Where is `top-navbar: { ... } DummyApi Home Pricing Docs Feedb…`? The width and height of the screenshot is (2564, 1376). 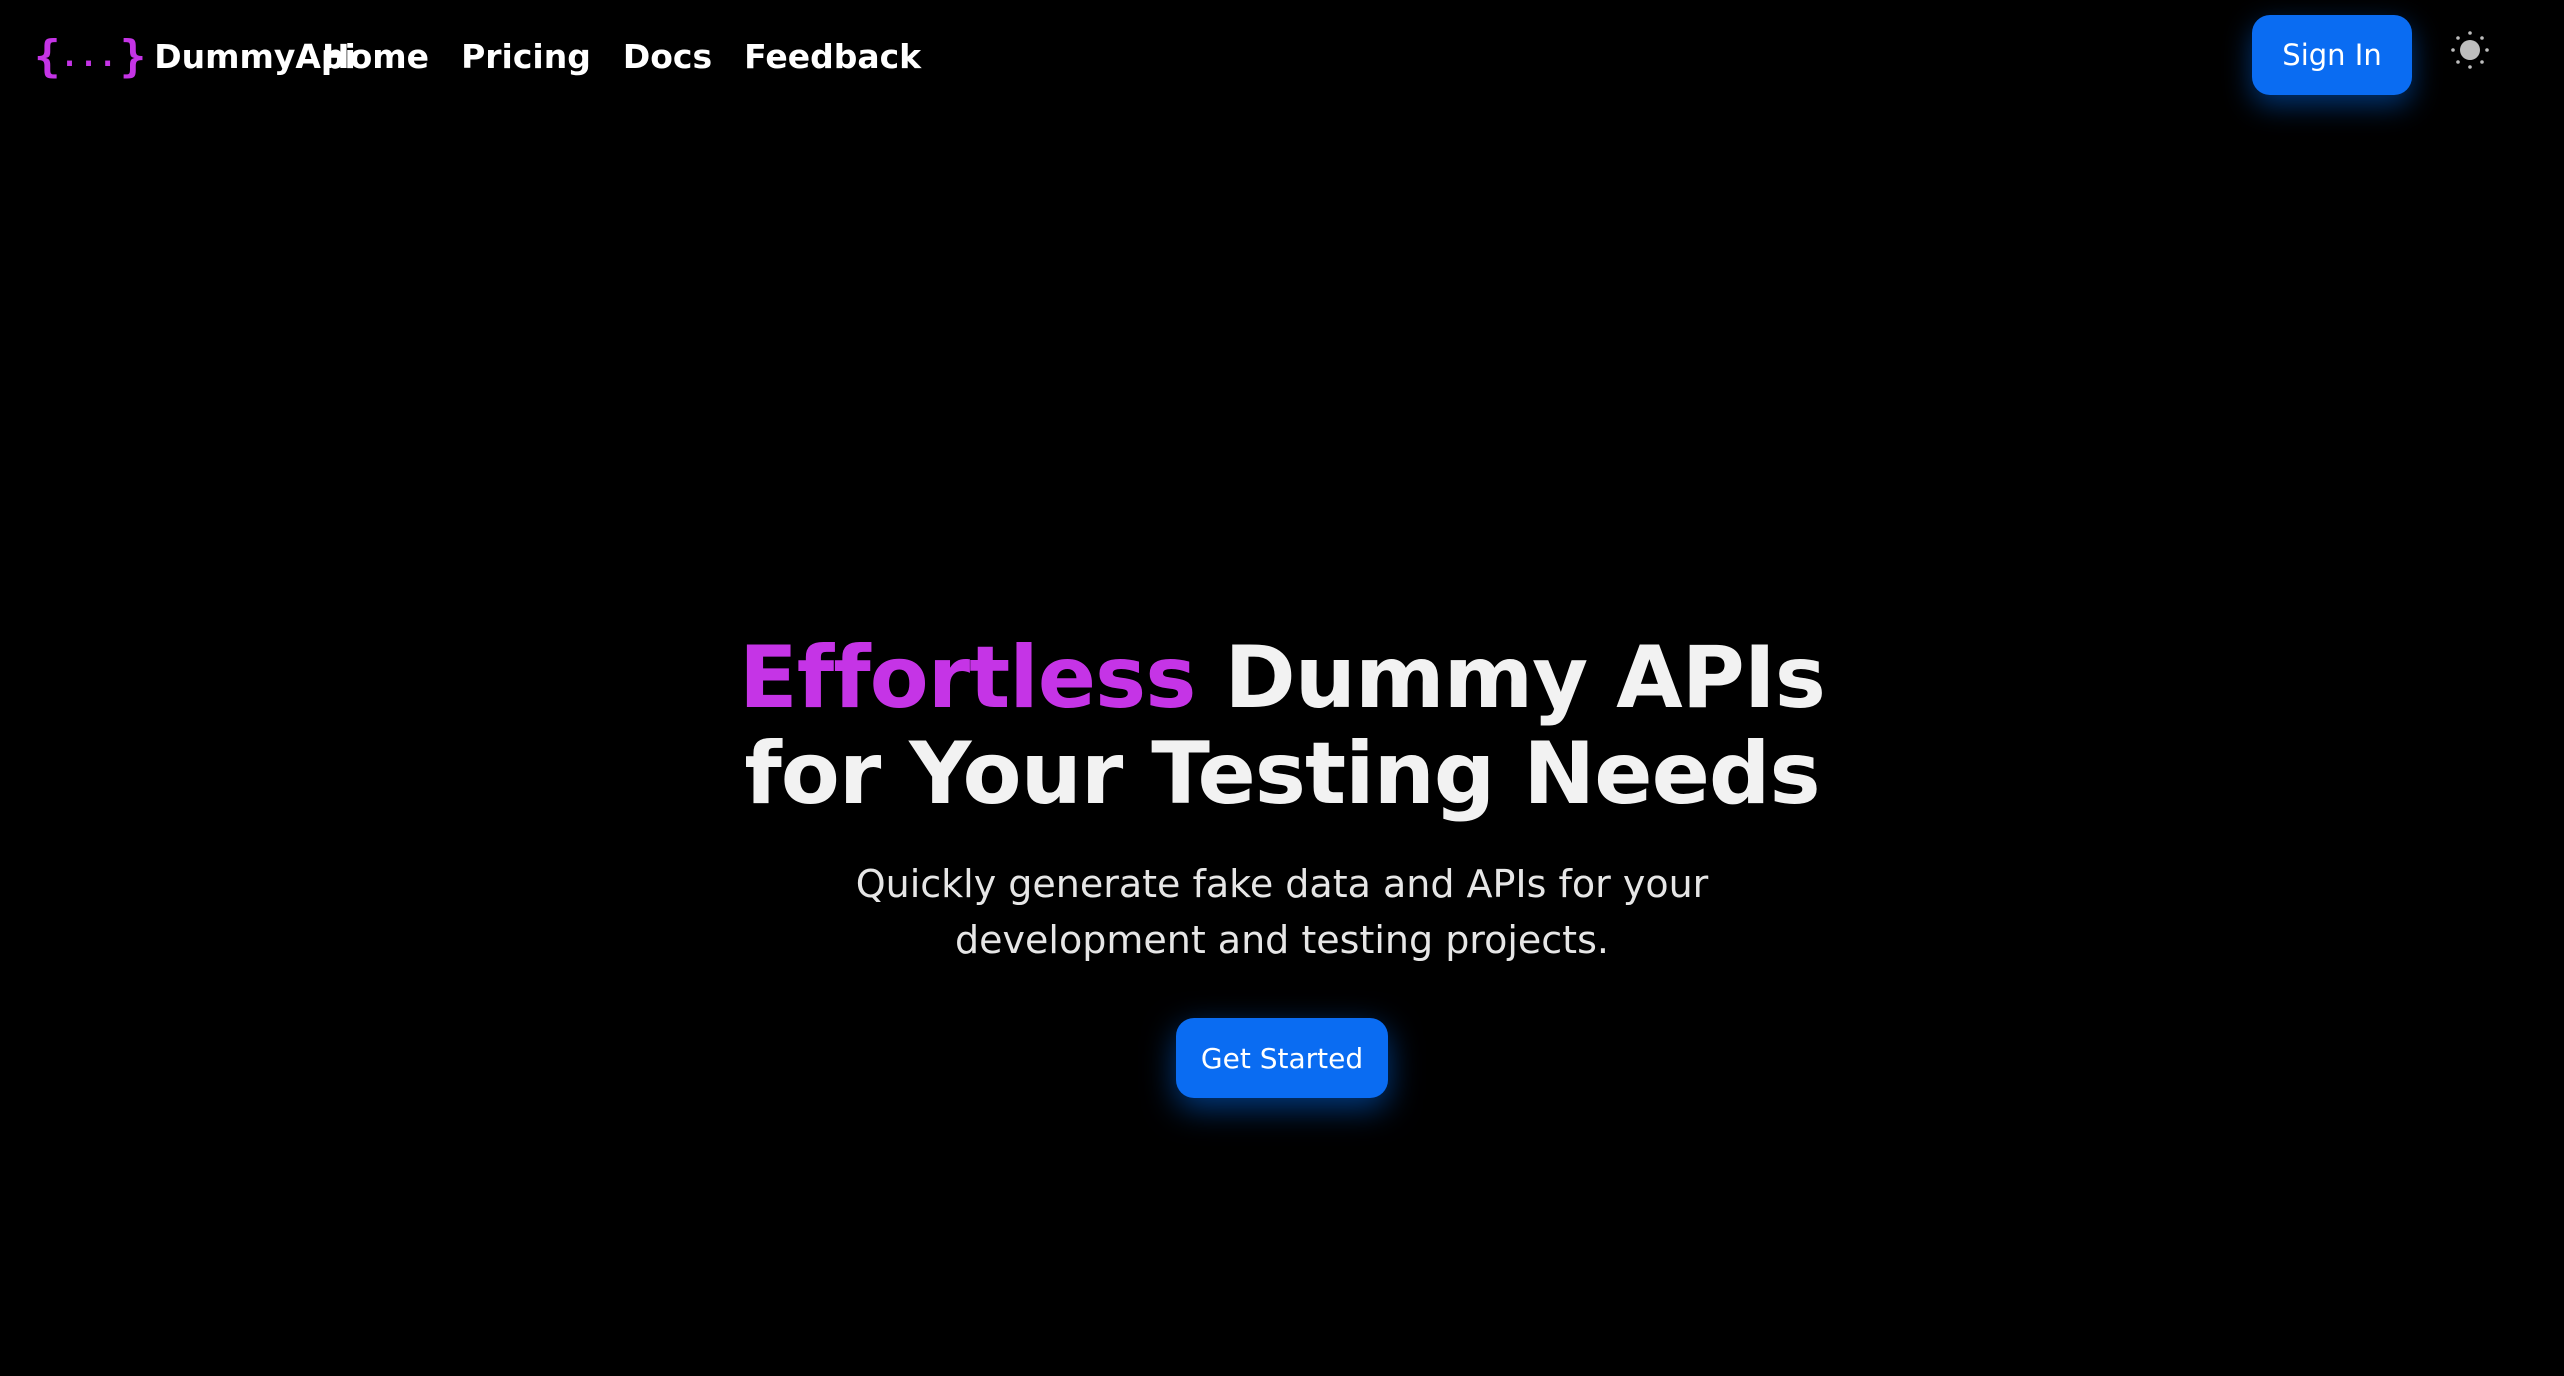
top-navbar: { ... } DummyApi Home Pricing Docs Feedb… is located at coordinates (1282, 56).